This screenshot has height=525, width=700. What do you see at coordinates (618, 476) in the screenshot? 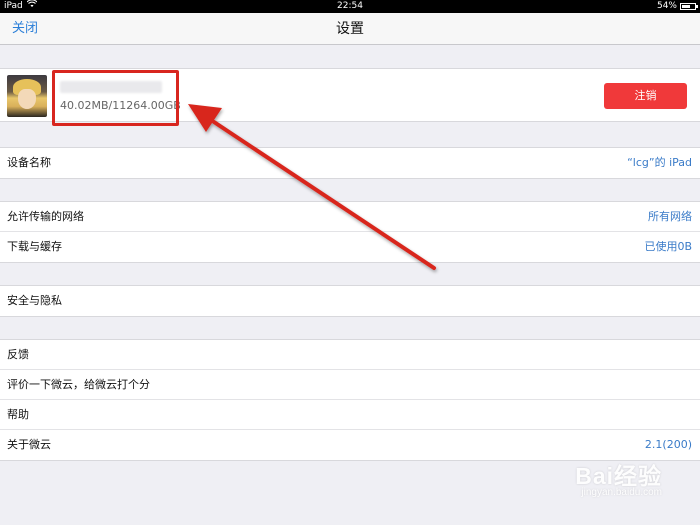
I see `watermark-brand: Bai经验` at bounding box center [618, 476].